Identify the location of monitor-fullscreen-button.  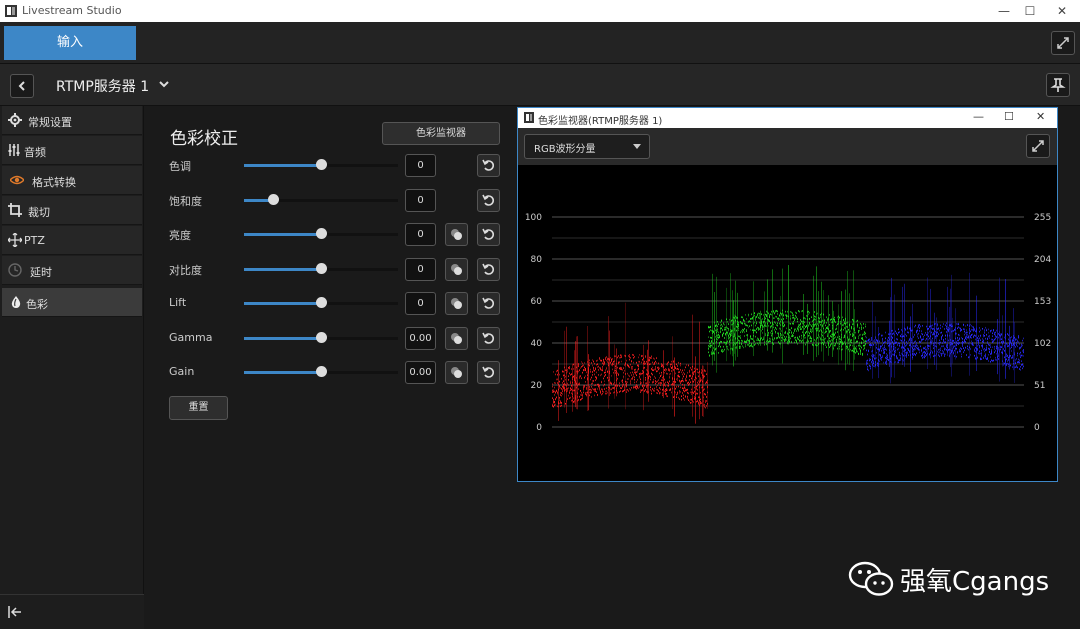
(1038, 146).